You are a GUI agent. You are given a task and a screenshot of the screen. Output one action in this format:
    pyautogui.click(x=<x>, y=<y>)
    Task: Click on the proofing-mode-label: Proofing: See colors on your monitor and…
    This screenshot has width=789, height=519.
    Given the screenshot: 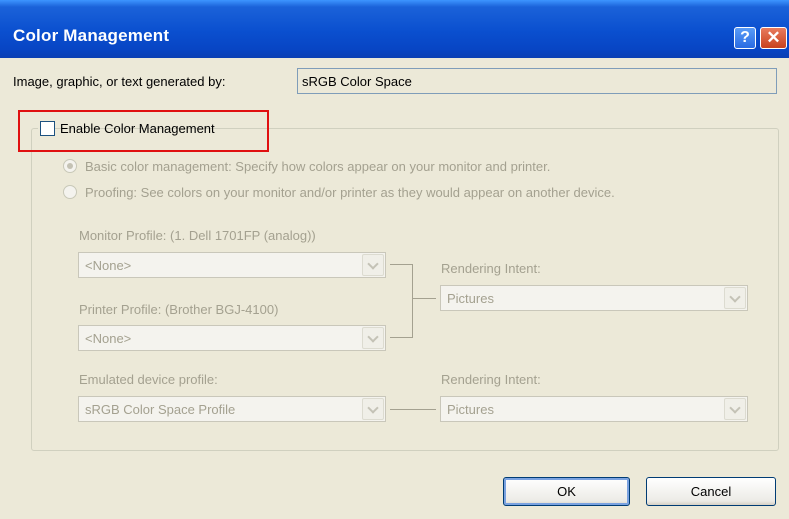 What is the action you would take?
    pyautogui.click(x=350, y=192)
    